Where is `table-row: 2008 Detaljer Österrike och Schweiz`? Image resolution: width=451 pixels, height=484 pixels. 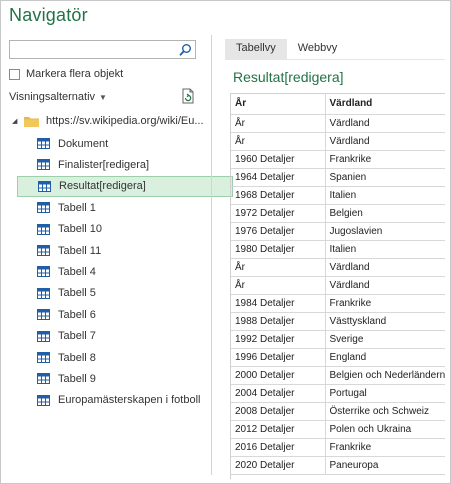
table-row: 2008 Detaljer Österrike och Schweiz is located at coordinates (338, 411).